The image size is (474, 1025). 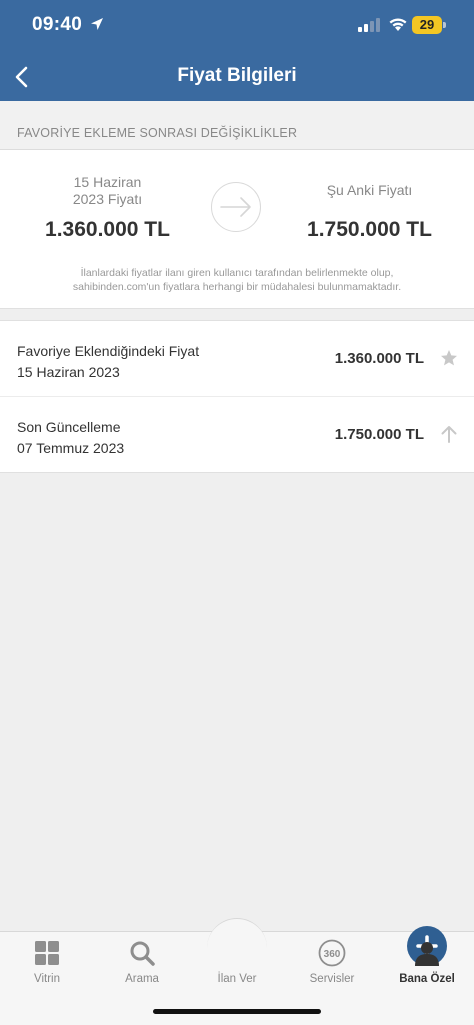 I want to click on 360-icon: 360, so click(x=332, y=953).